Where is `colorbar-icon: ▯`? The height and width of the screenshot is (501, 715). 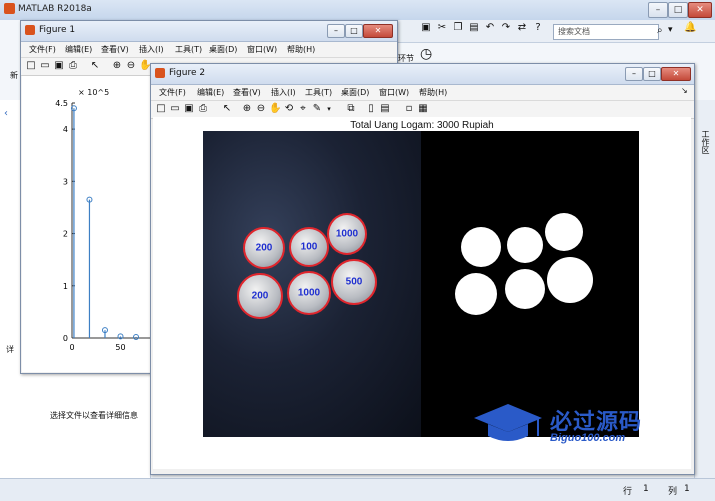
colorbar-icon: ▯ is located at coordinates (371, 109).